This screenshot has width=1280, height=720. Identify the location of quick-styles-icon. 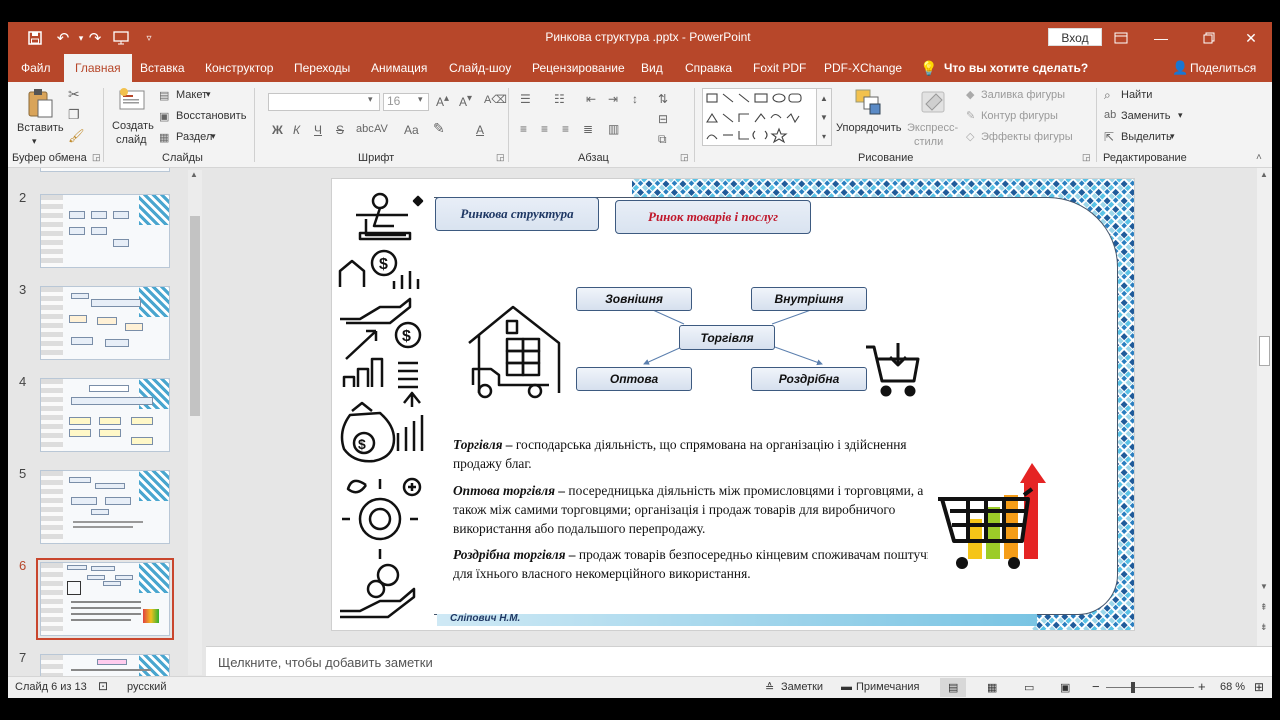
(933, 103).